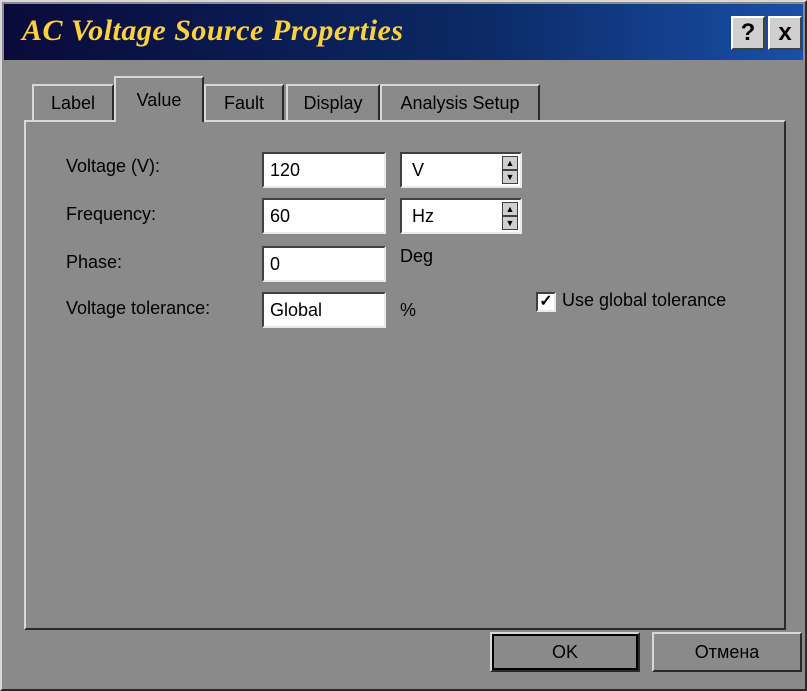 This screenshot has height=691, width=807. What do you see at coordinates (324, 264) in the screenshot?
I see `phase-input: 0` at bounding box center [324, 264].